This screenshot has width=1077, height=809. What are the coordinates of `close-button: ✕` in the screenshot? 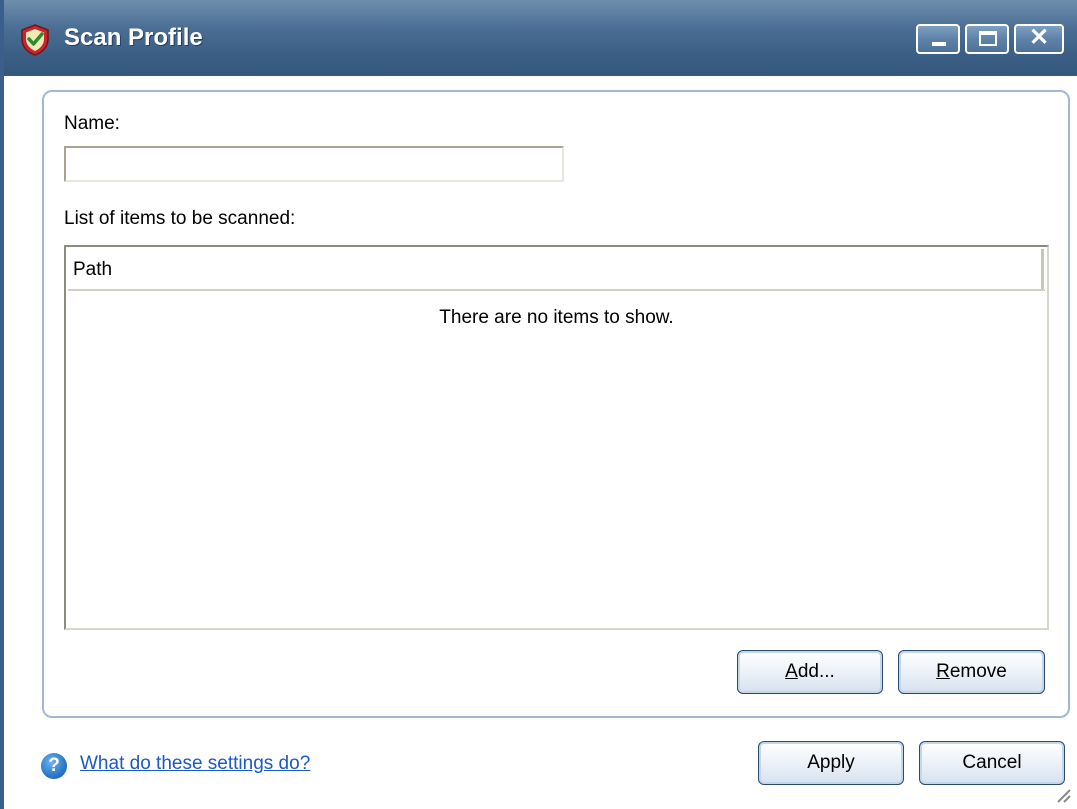 It's located at (1039, 39).